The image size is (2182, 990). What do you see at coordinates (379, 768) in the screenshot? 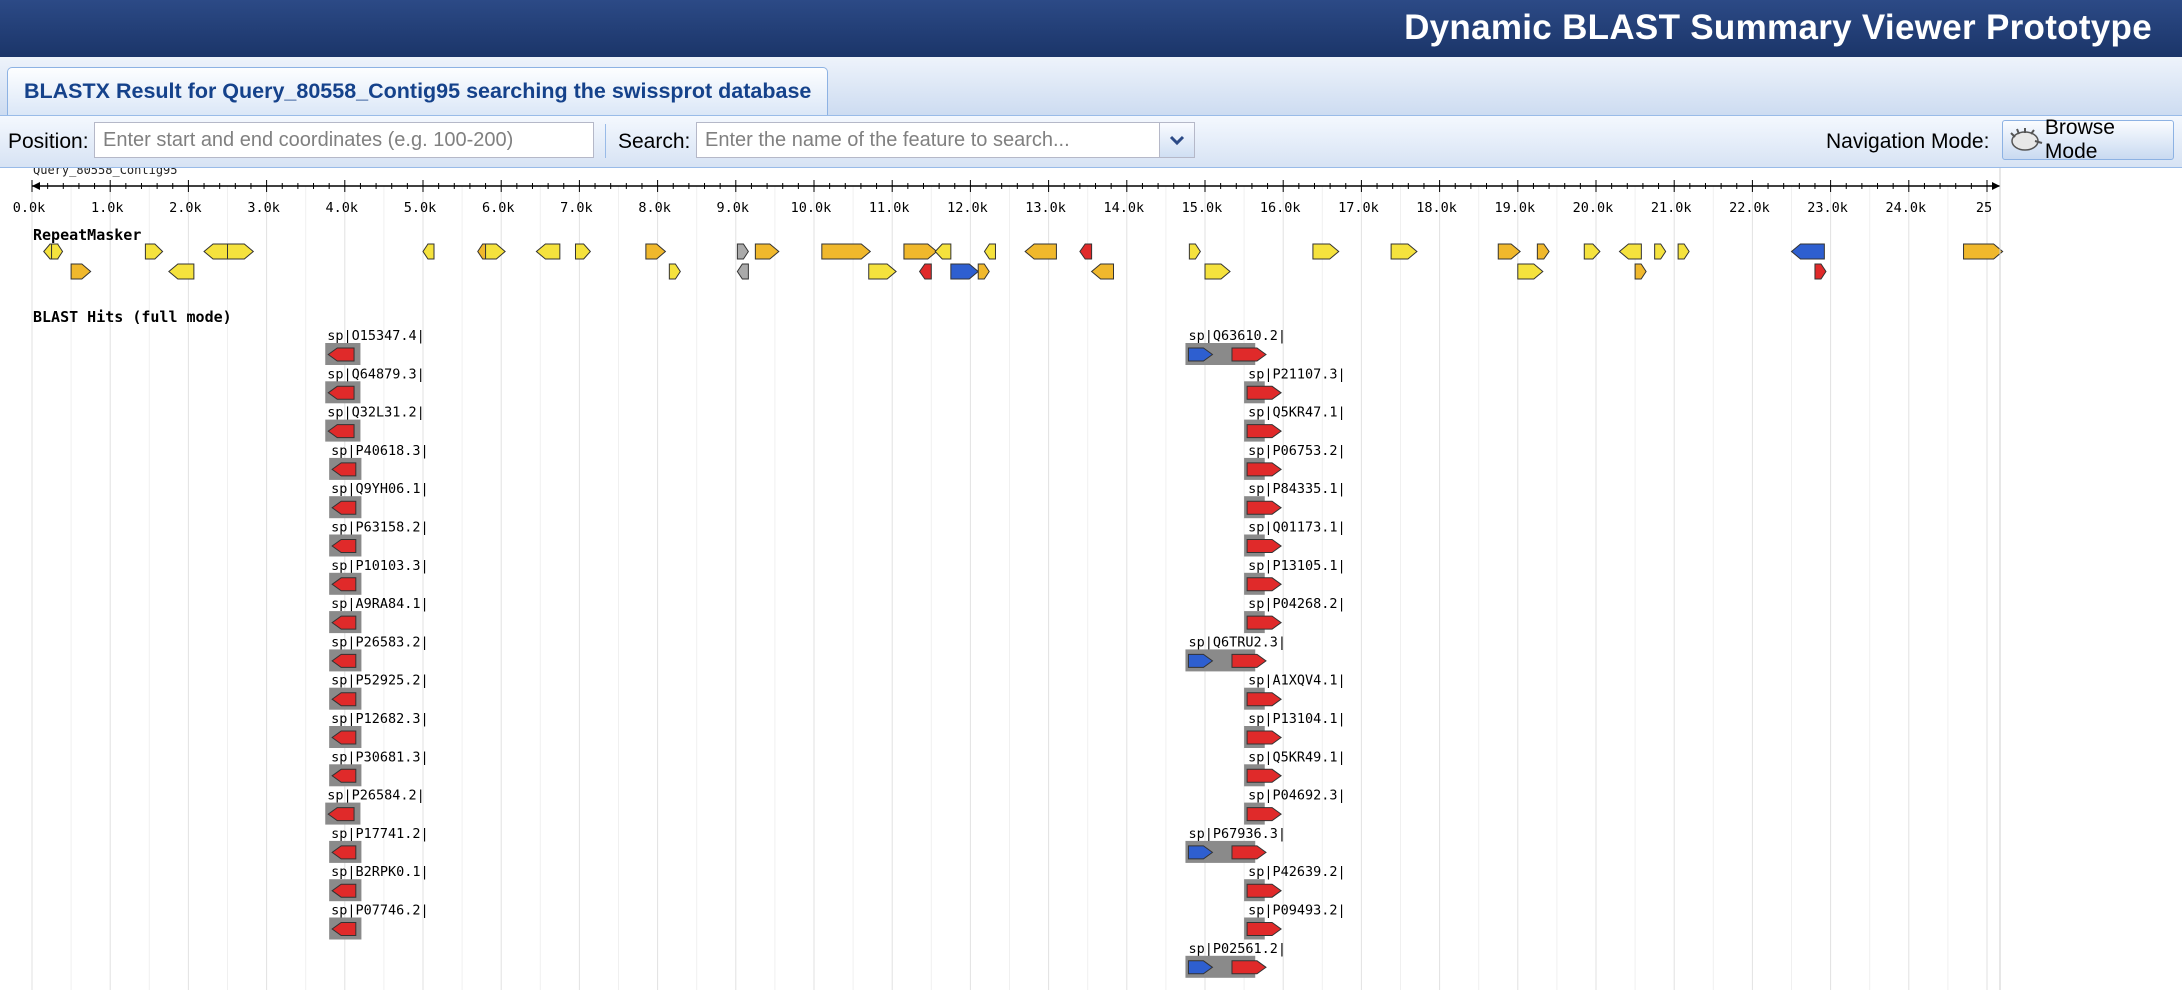
I see `blast-hit: sp|P30681.3|` at bounding box center [379, 768].